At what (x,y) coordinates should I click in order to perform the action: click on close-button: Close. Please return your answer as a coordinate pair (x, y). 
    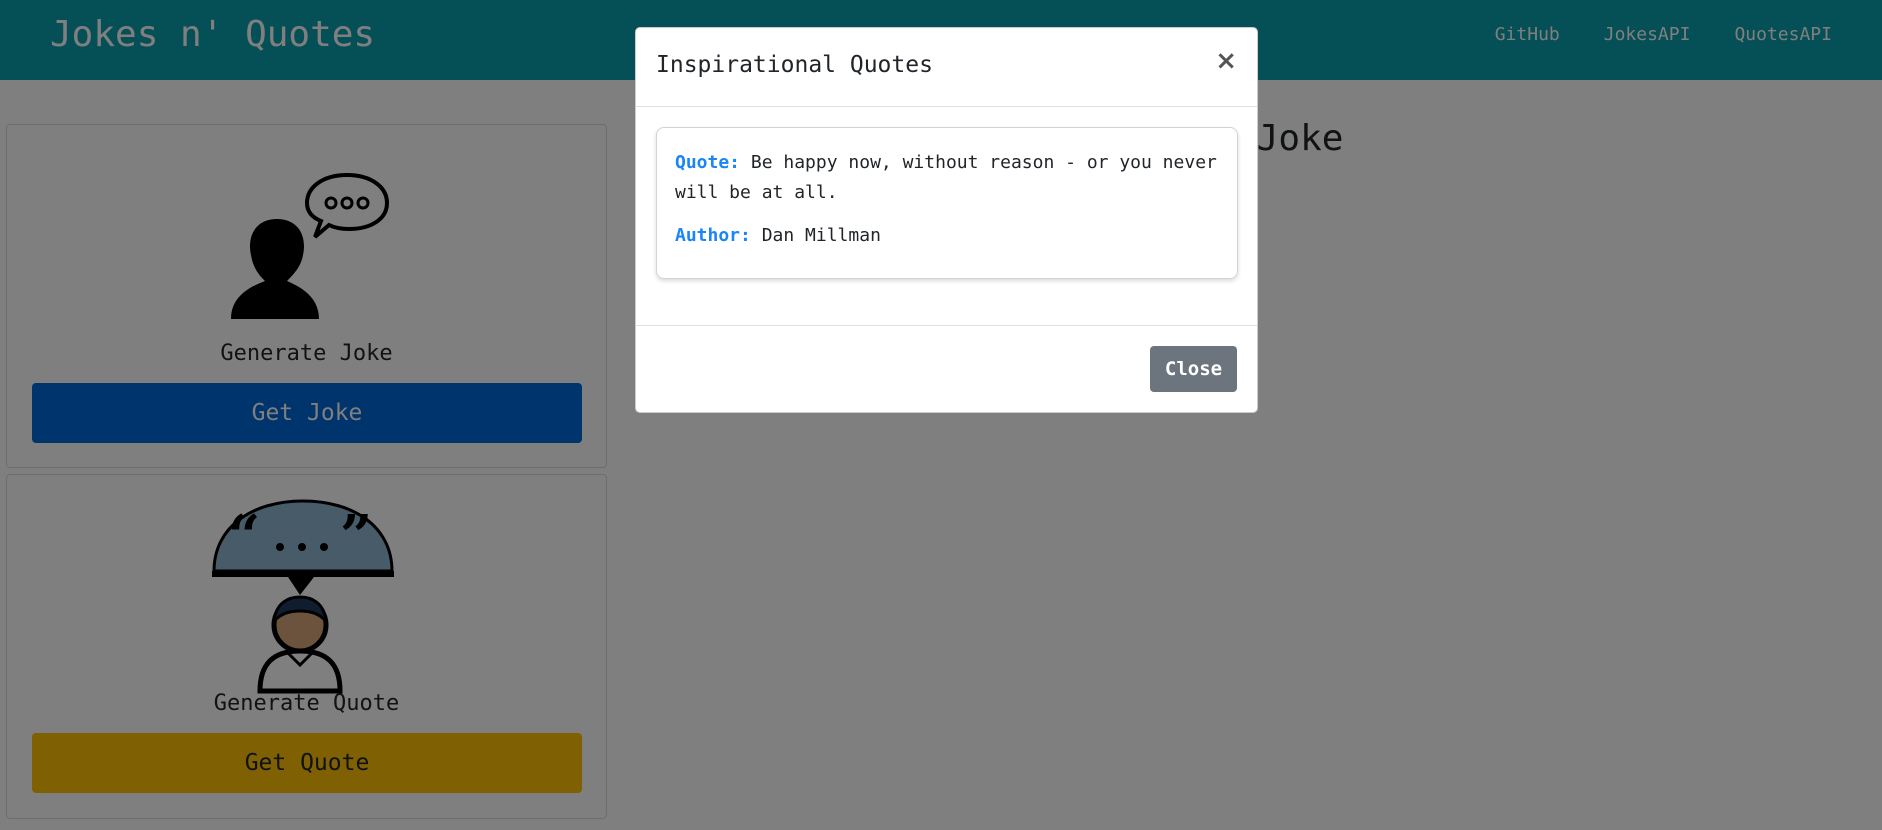
    Looking at the image, I should click on (1193, 369).